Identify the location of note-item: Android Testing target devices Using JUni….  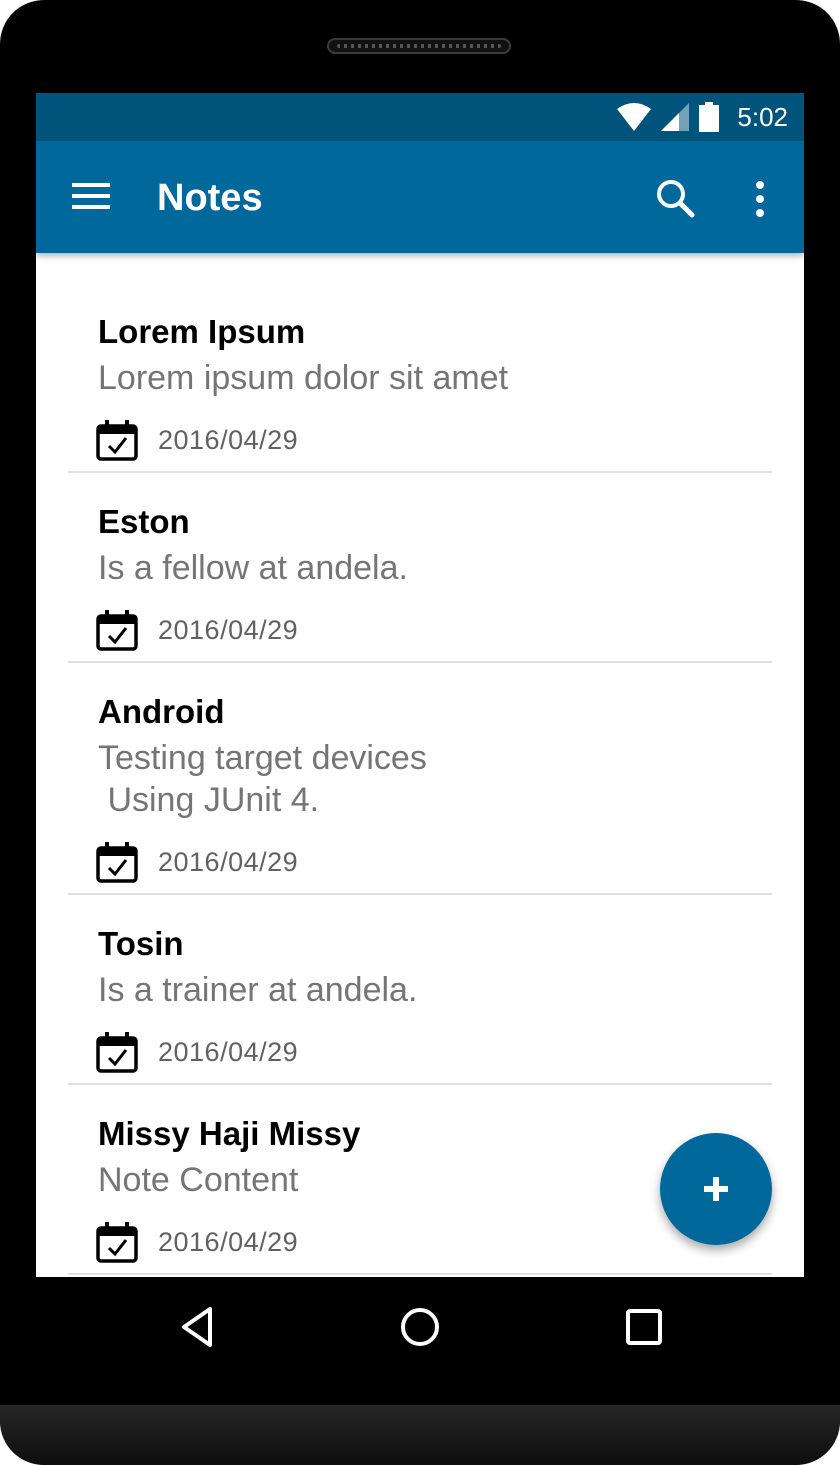
(420, 779).